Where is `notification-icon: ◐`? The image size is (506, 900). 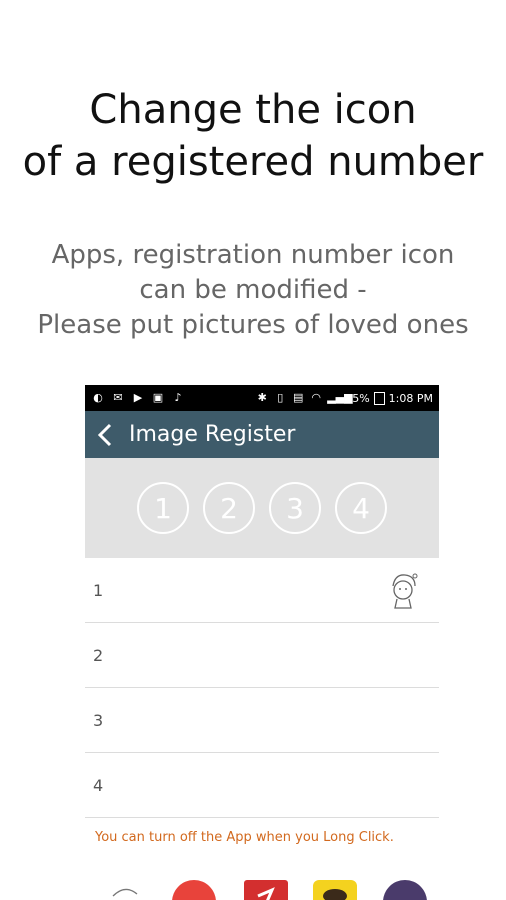
notification-icon: ◐ is located at coordinates (98, 397).